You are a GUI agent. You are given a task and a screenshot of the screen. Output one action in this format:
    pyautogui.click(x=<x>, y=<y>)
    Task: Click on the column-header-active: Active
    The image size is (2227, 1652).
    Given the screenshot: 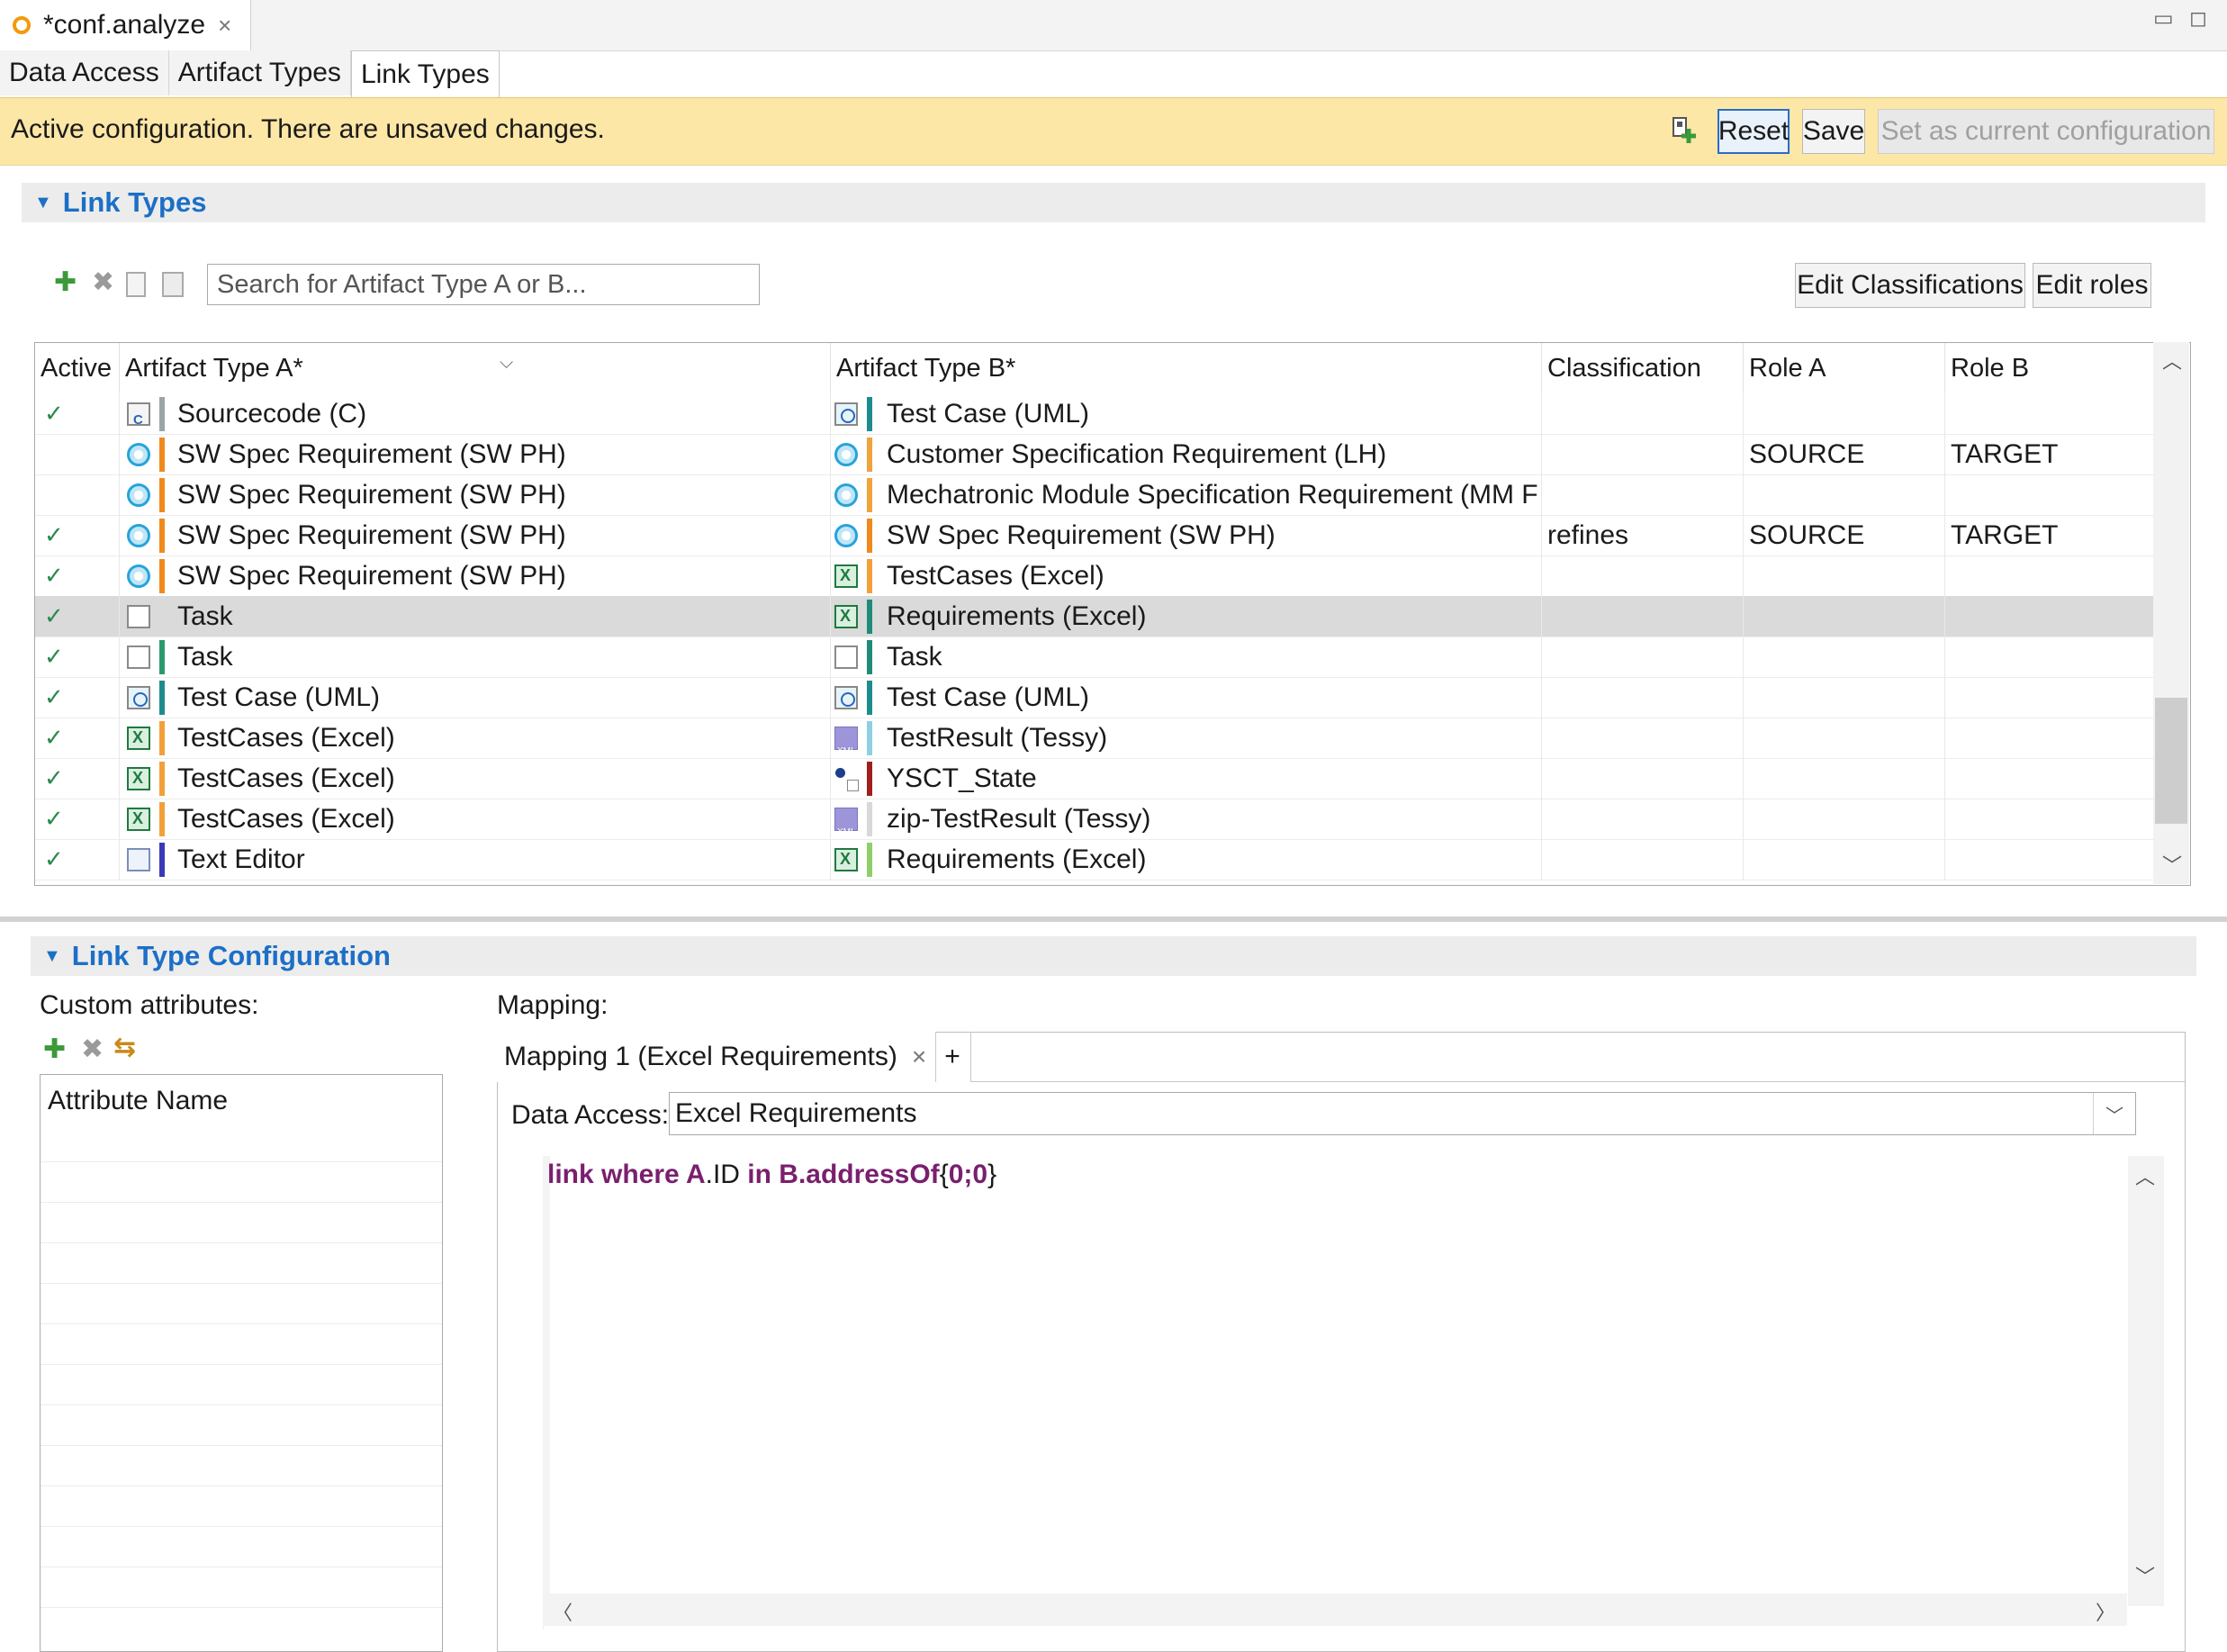 What is the action you would take?
    pyautogui.click(x=77, y=368)
    